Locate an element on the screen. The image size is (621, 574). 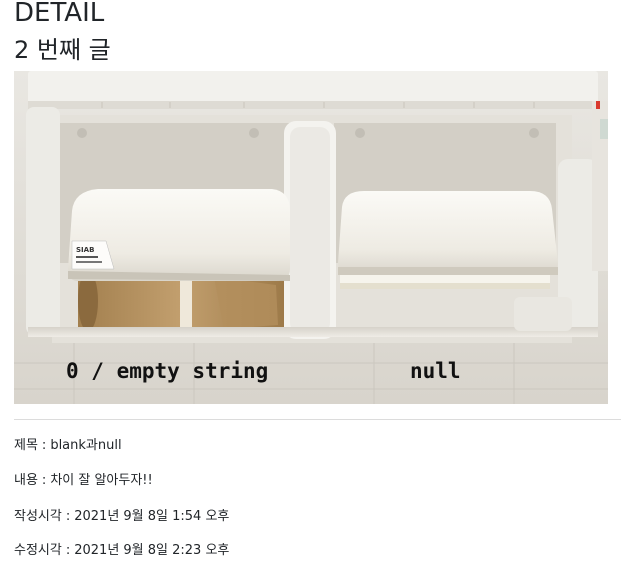
field-created-value: 2021년 9월 8일 1:54 오후 is located at coordinates (152, 516).